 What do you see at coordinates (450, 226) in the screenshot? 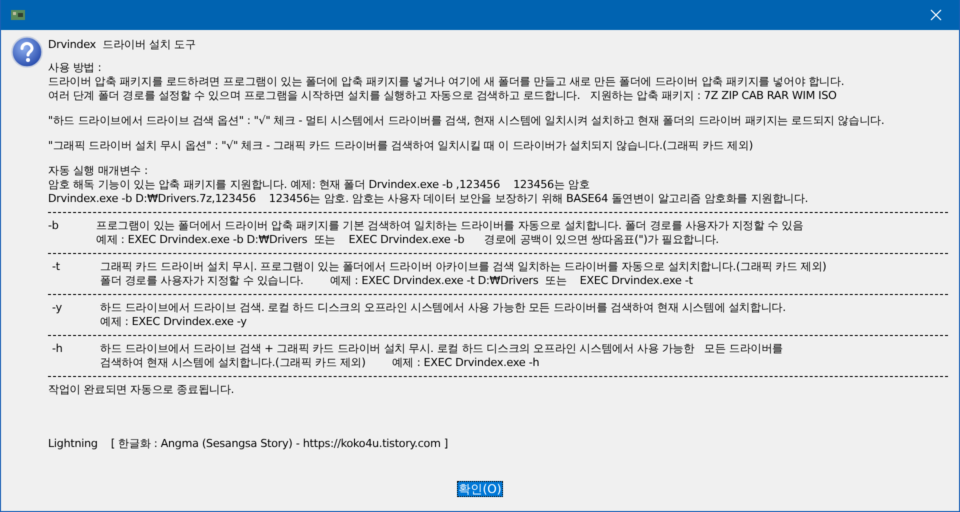
I see `switch-description: 프로그램이 있는 폴더에서 드라이버 압축 패키지를 기본 검색하여 일치하는 드라이버를 자동으로 설치합니다. 폴더 경로를 사용자가 지정할 수 있음` at bounding box center [450, 226].